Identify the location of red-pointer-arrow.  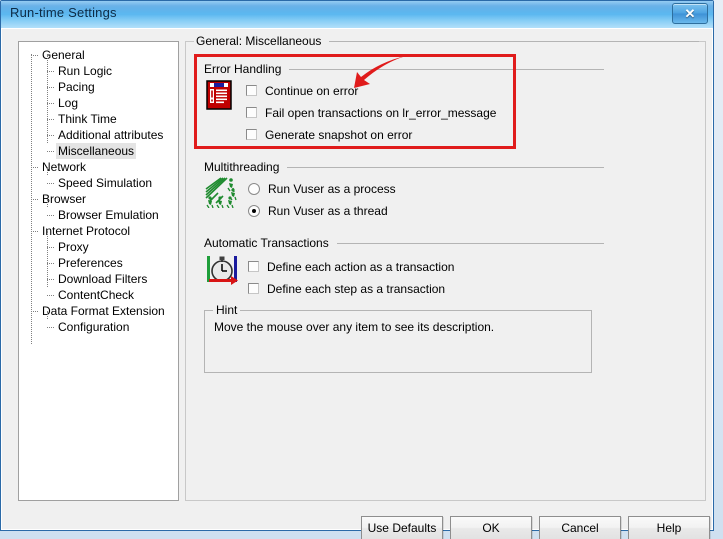
(378, 74).